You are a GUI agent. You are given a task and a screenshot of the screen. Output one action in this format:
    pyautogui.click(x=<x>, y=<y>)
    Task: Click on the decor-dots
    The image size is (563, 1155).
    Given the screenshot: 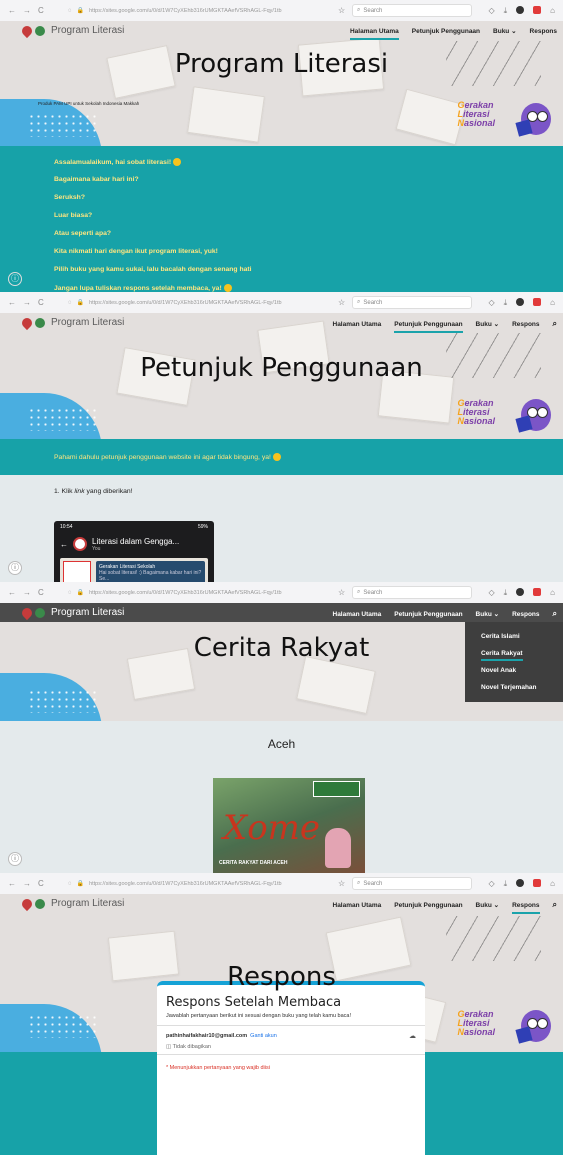 What is the action you would take?
    pyautogui.click(x=63, y=701)
    